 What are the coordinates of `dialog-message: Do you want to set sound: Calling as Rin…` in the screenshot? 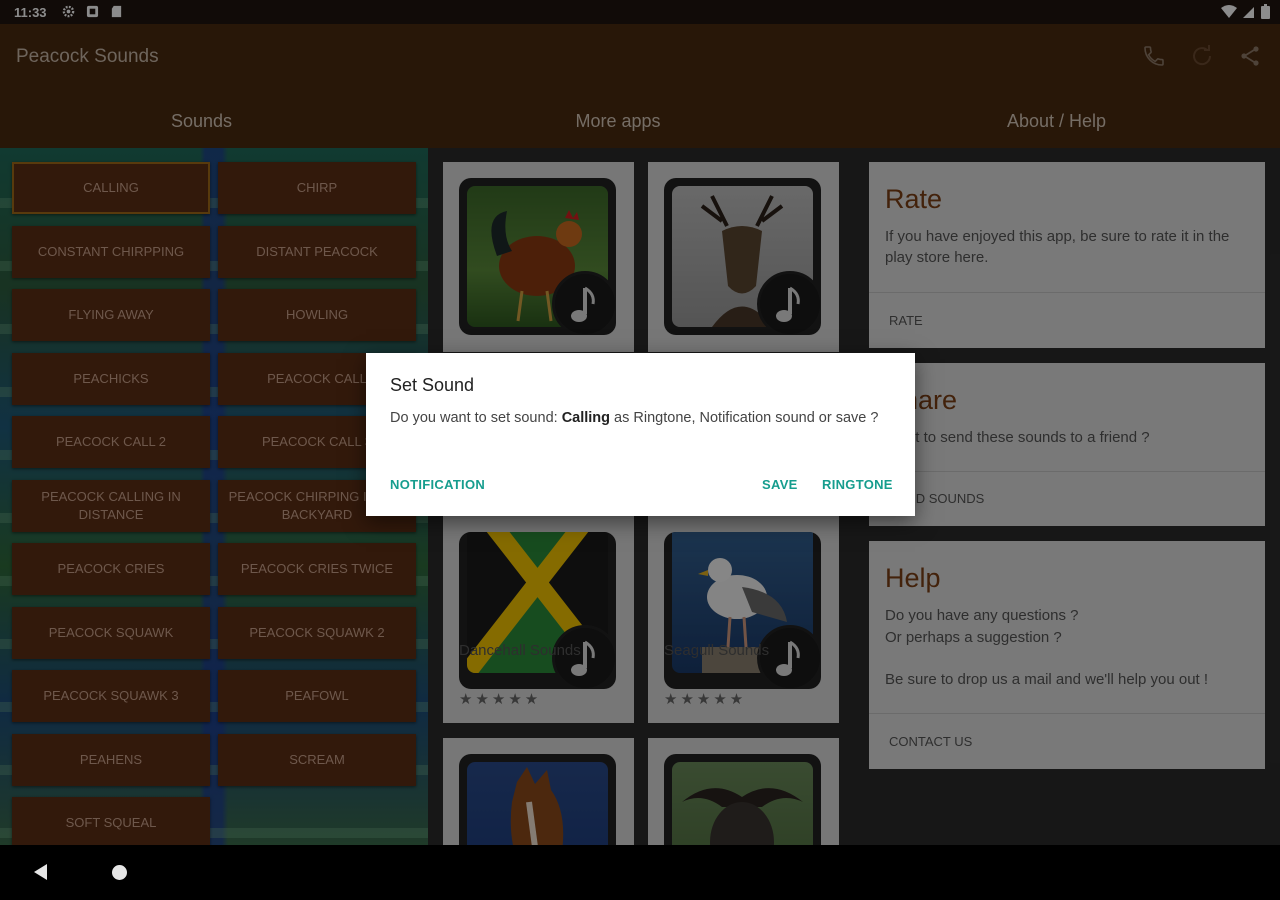 It's located at (640, 418).